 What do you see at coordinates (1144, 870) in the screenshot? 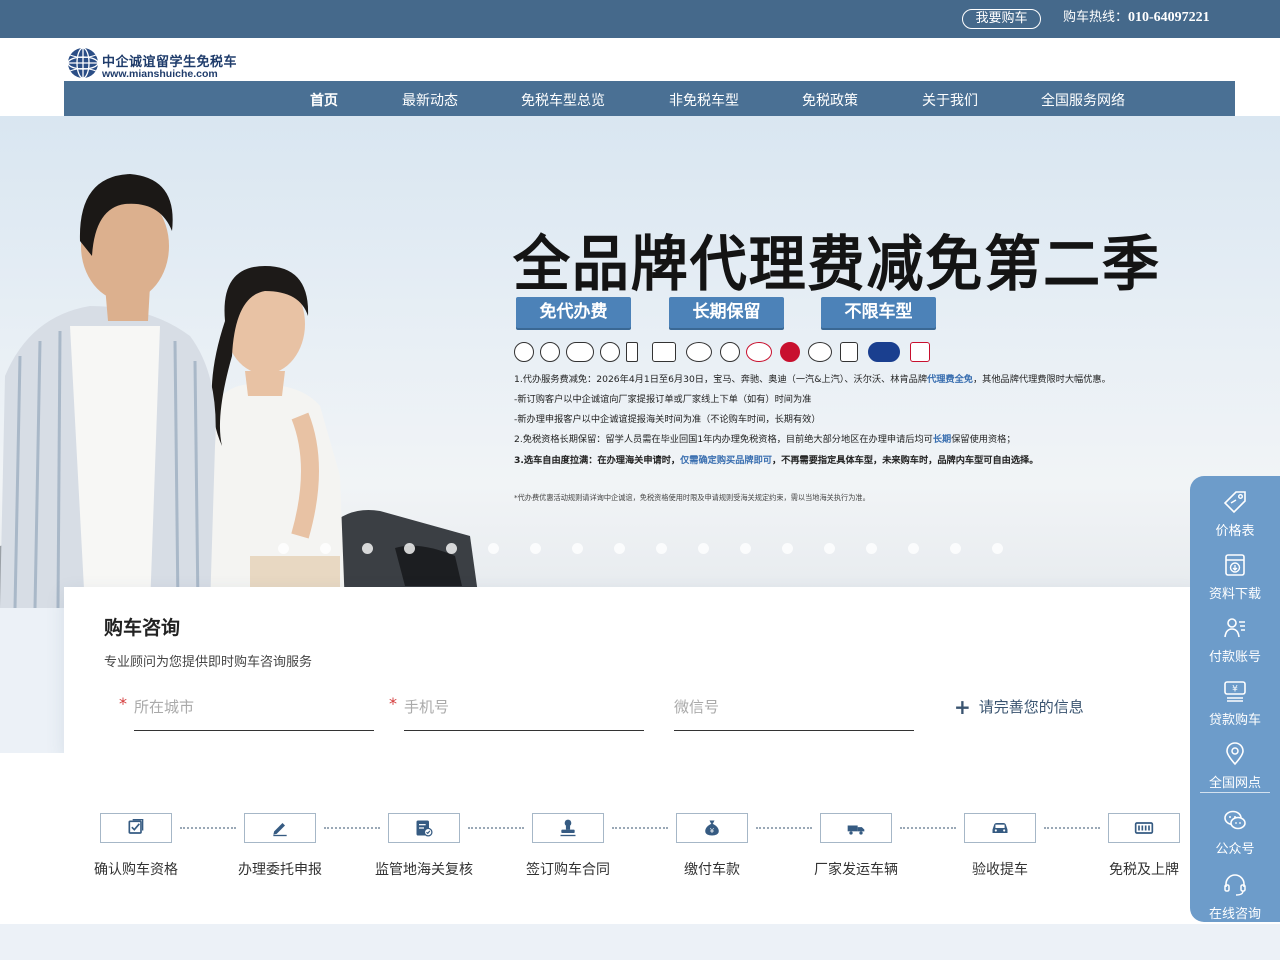
I see `process-step-label: 免税及上牌` at bounding box center [1144, 870].